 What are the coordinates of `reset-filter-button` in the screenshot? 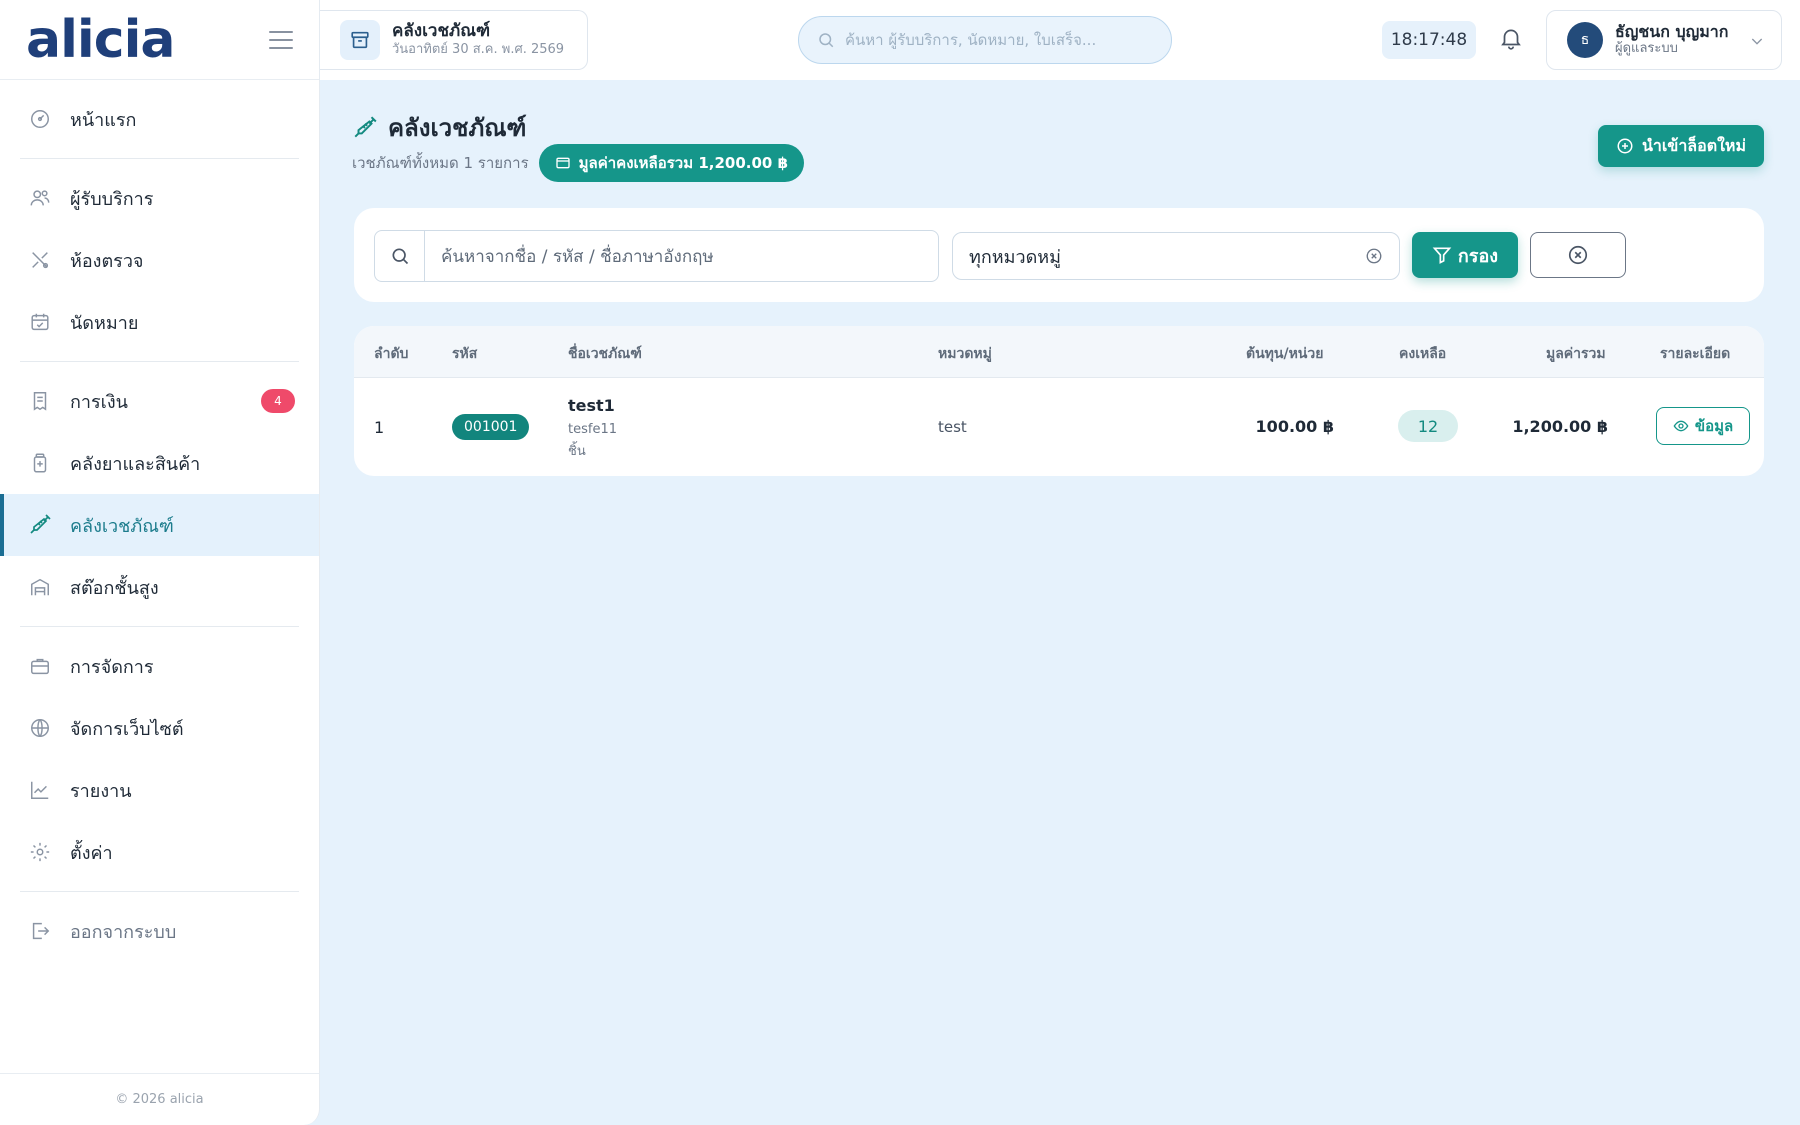 It's located at (1578, 255).